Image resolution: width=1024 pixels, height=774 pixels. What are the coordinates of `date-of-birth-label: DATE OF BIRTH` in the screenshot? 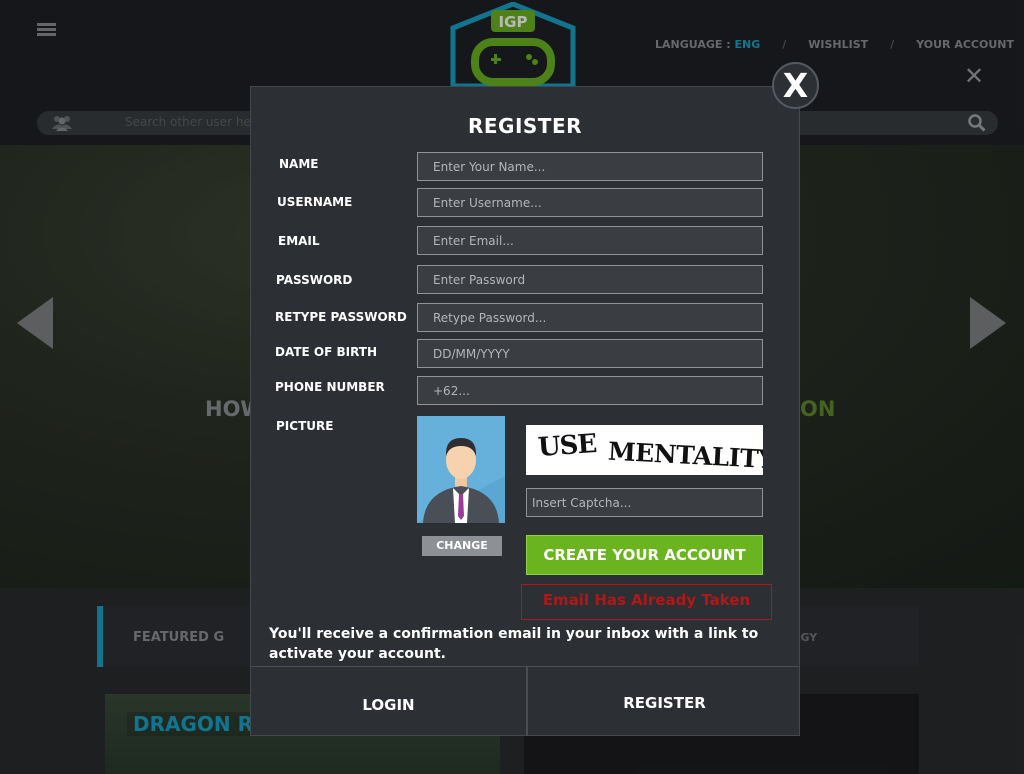 It's located at (326, 352).